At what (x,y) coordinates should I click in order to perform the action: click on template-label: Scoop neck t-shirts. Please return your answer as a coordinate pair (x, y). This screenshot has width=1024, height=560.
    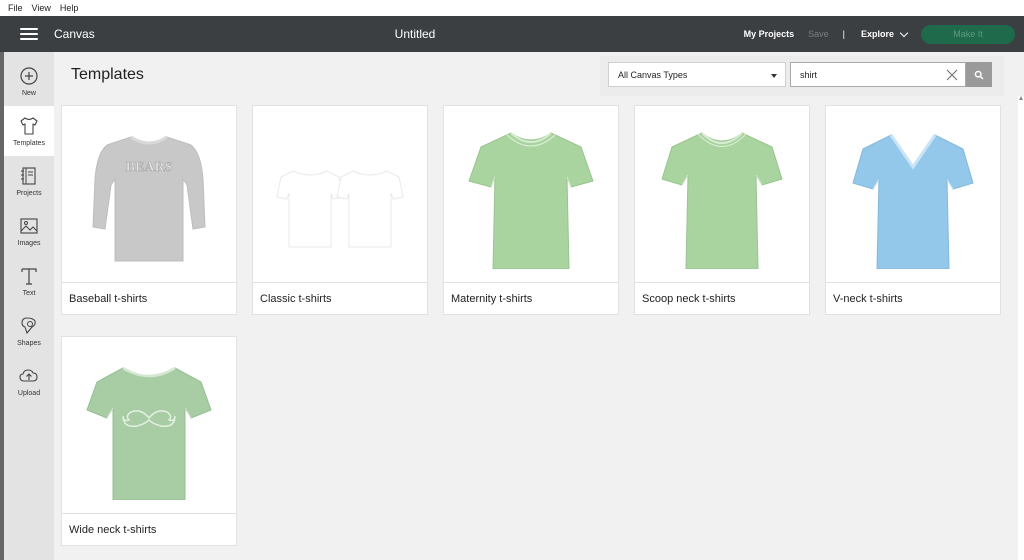
    Looking at the image, I should click on (722, 298).